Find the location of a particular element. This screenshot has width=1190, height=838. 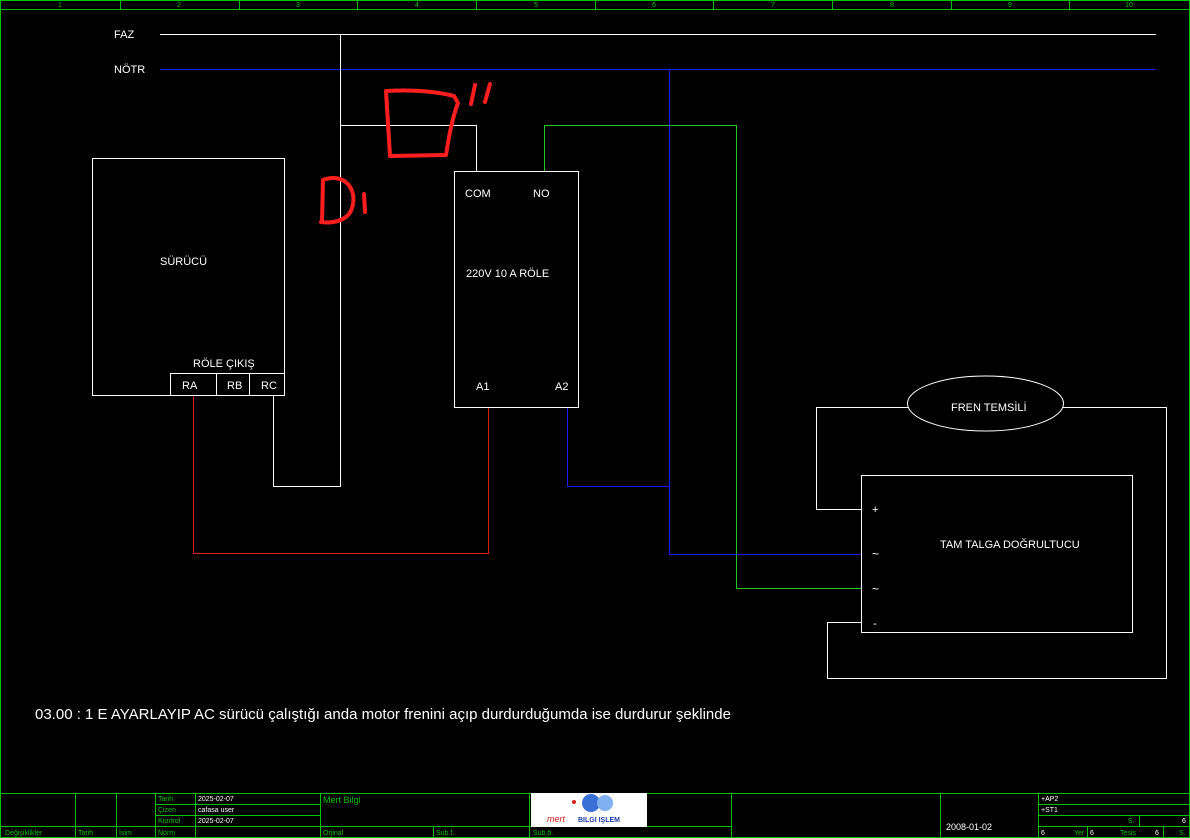

phase-label: FAZ is located at coordinates (124, 35).